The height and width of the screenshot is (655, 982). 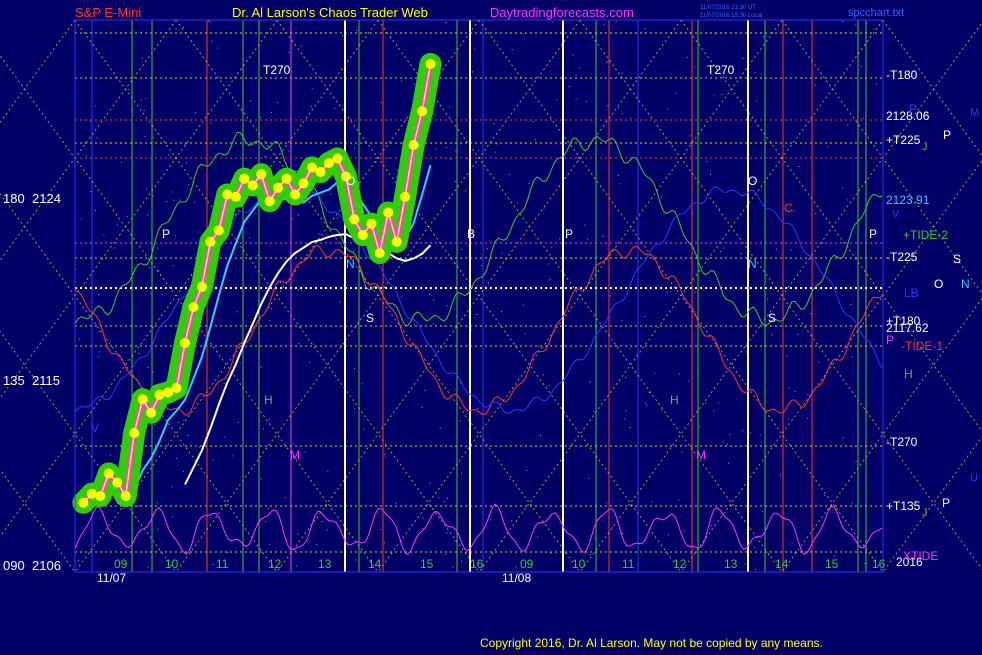 I want to click on chart-letter: C, so click(x=788, y=208).